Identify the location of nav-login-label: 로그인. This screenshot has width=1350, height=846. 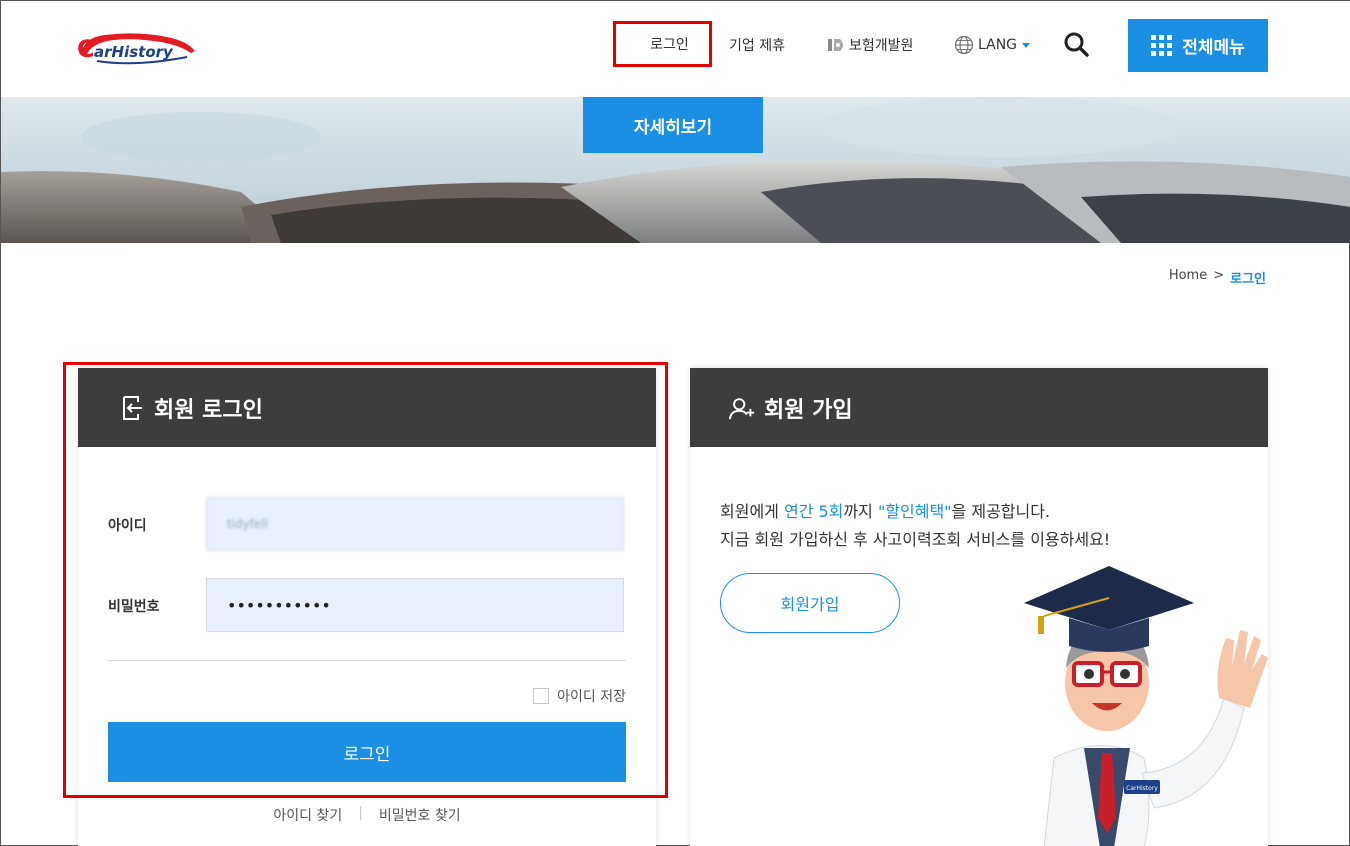
(669, 45).